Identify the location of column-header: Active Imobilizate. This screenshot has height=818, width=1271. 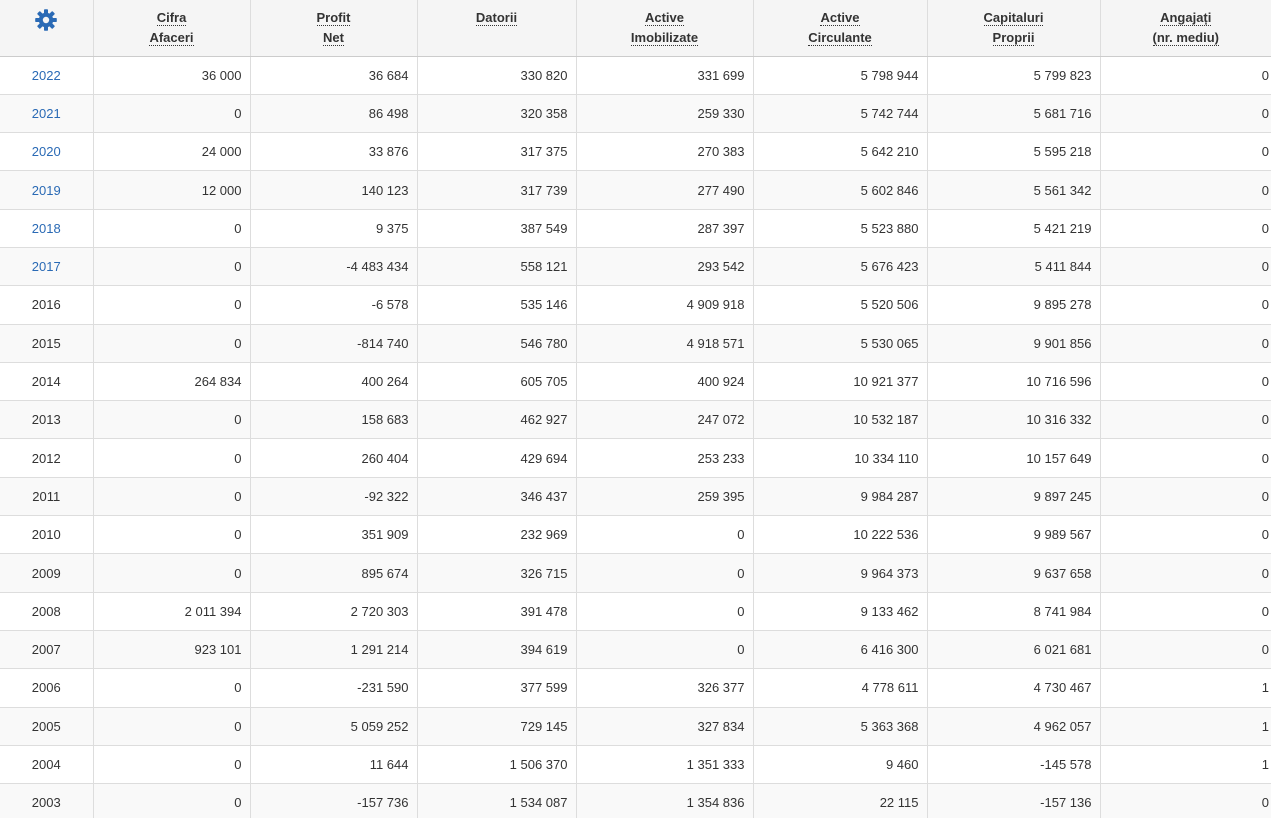
(665, 28).